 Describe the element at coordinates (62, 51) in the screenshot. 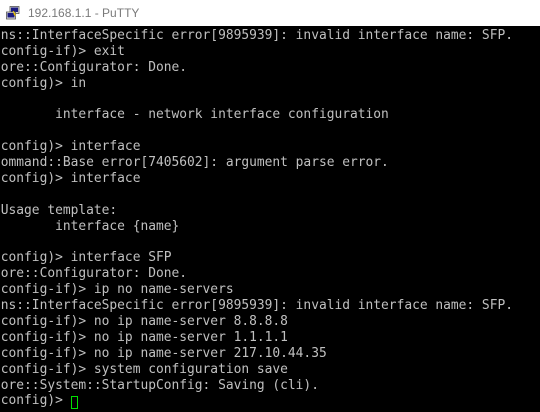

I see `terminal-line: (config-if)> exit` at that location.